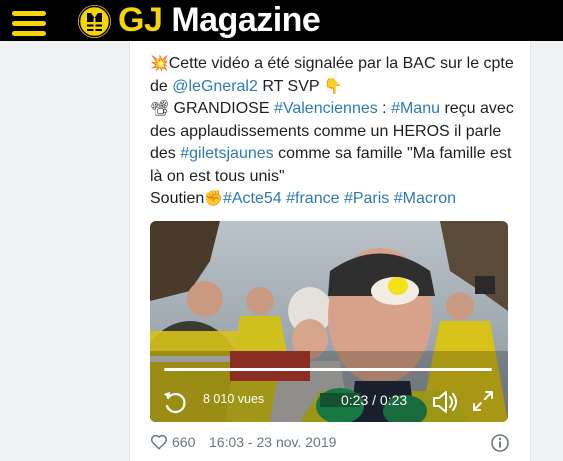 The width and height of the screenshot is (563, 461). I want to click on raised-fist-emoji: ✊, so click(213, 198).